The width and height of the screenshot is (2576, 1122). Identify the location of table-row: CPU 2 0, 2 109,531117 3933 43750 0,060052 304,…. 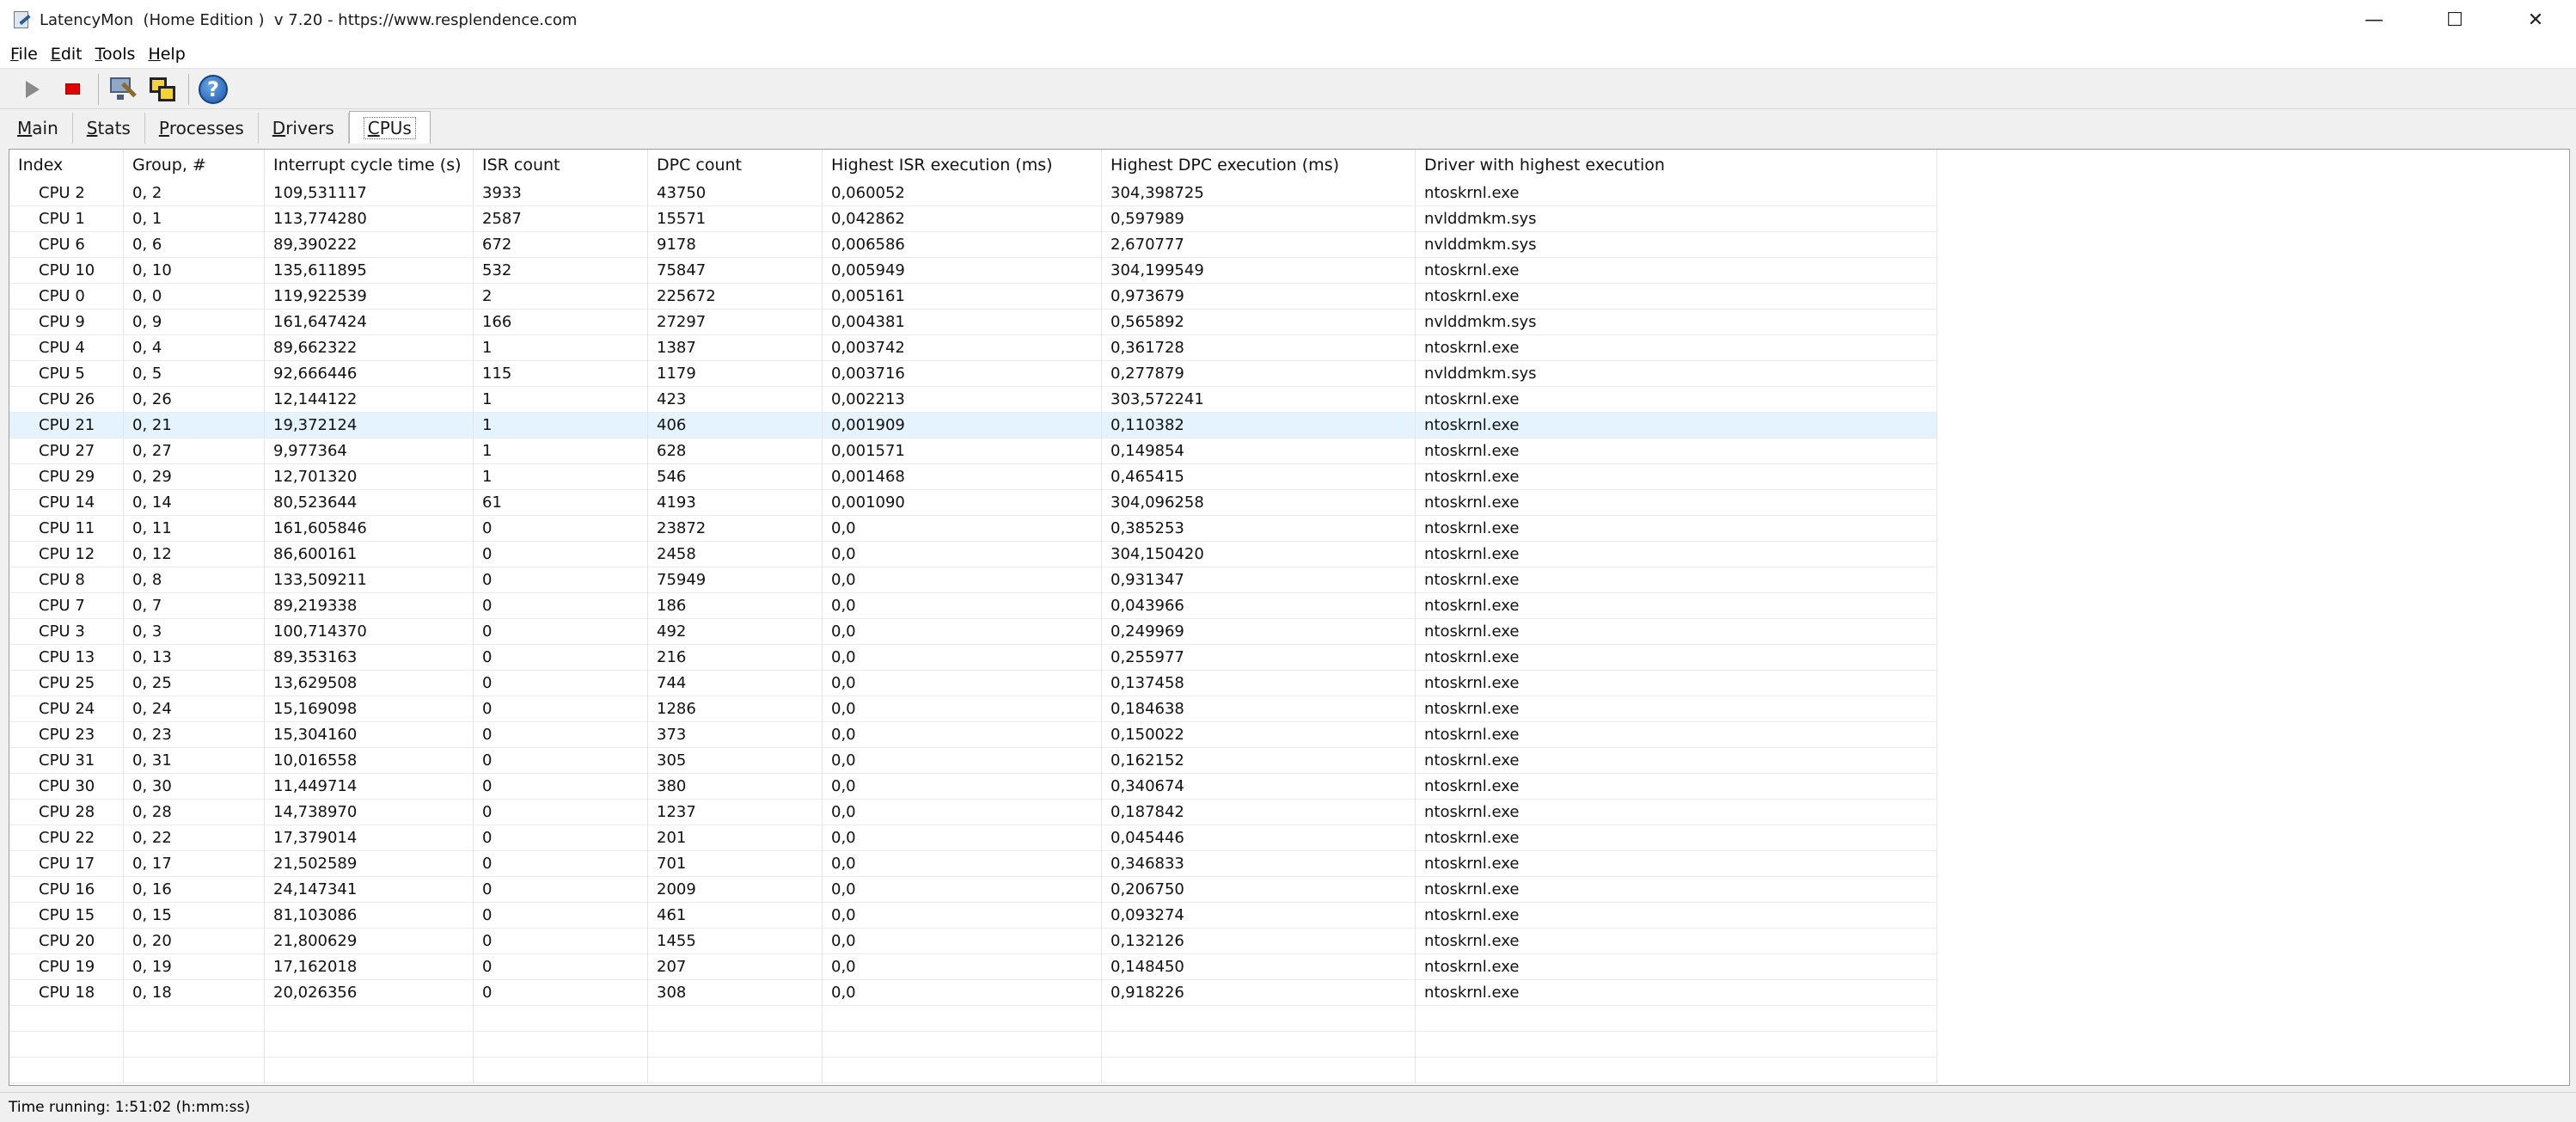
(973, 193).